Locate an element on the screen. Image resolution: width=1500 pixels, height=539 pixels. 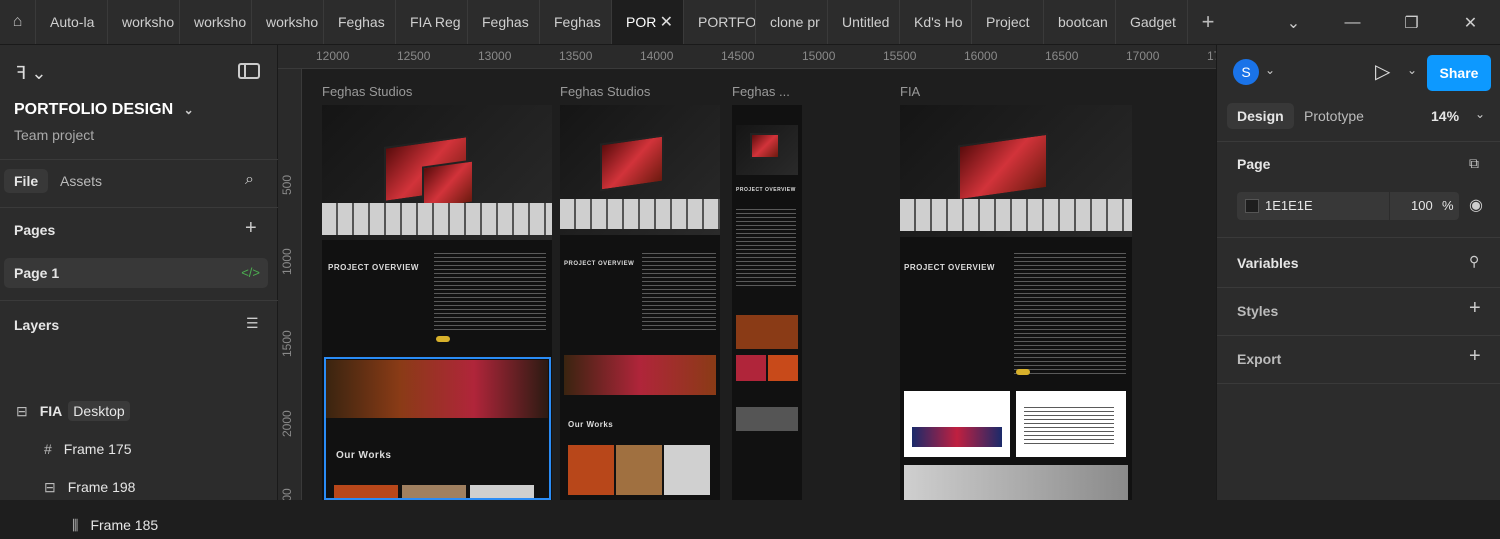
tab-8: POR ✕ is located at coordinates (648, 22).